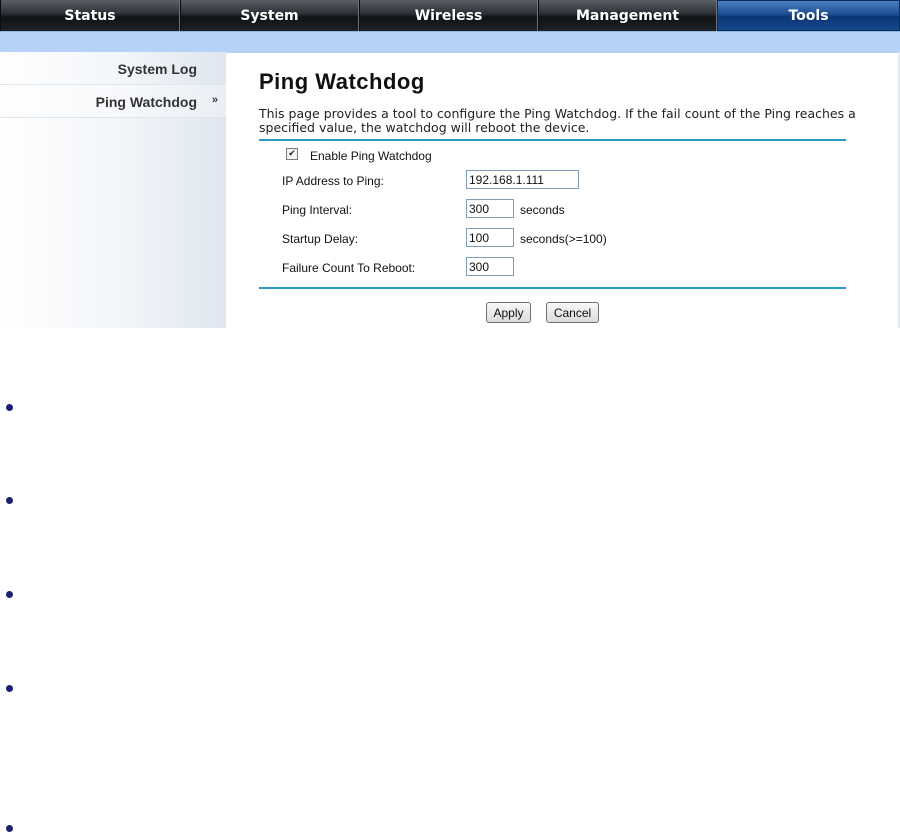  I want to click on enable-ping-watchdog-label: Enable Ping Watchdog, so click(371, 156).